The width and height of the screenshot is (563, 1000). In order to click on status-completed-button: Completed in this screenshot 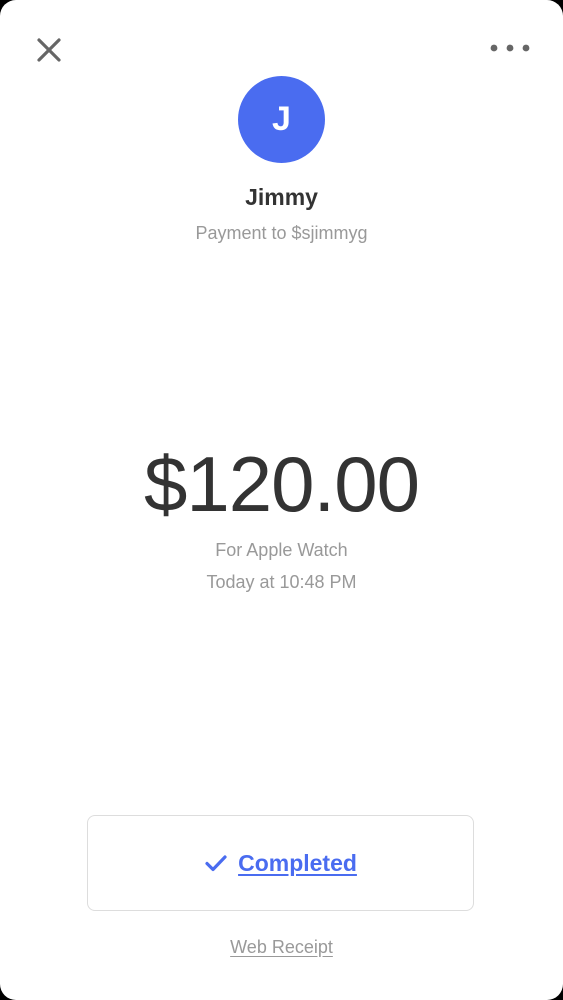, I will do `click(280, 863)`.